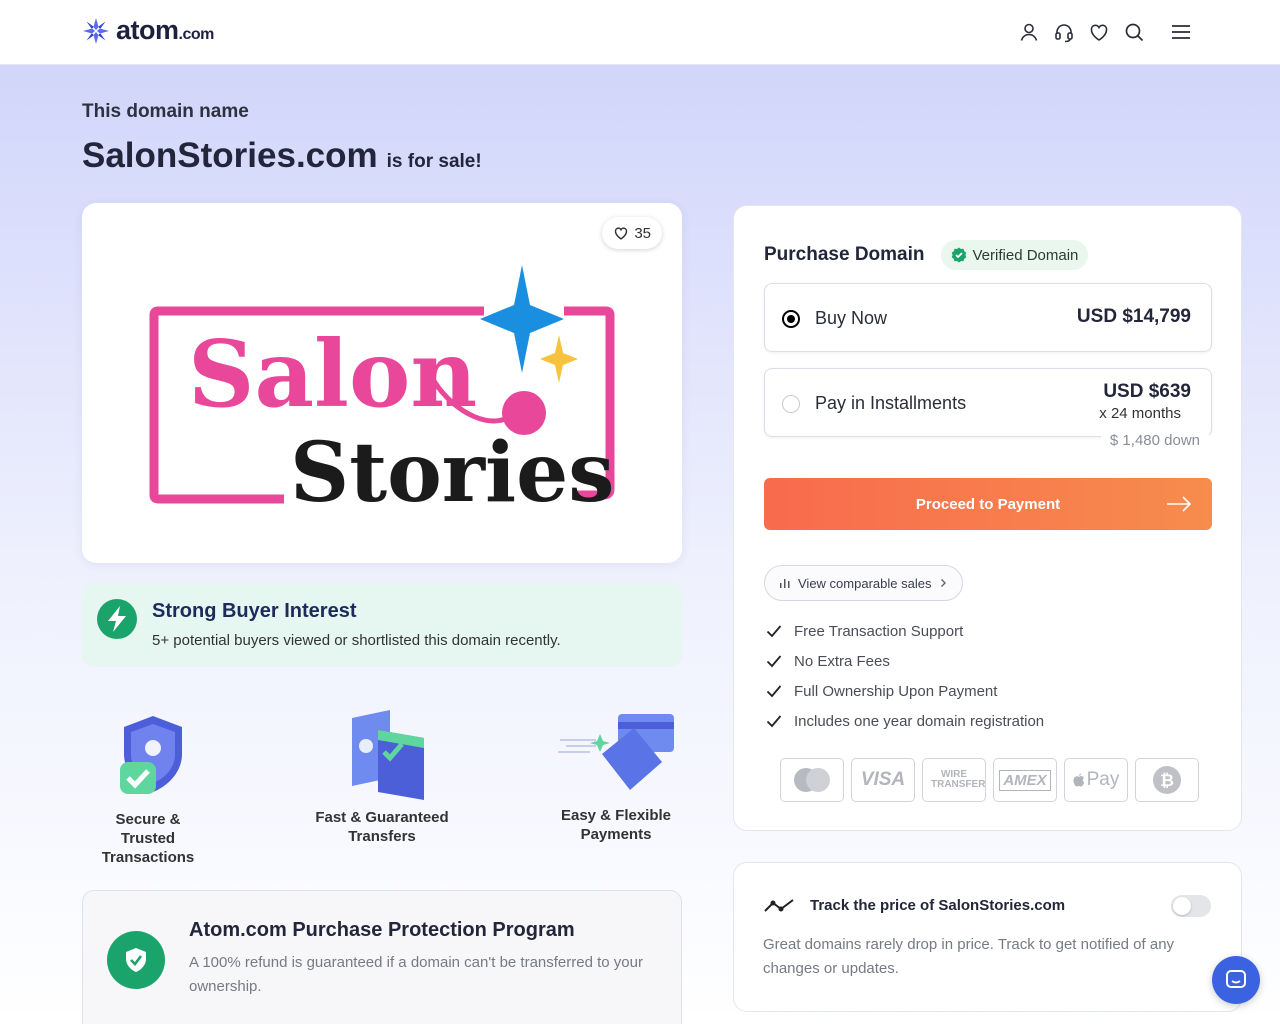  I want to click on proceed-to-payment-button: Proceed to Payment, so click(988, 504).